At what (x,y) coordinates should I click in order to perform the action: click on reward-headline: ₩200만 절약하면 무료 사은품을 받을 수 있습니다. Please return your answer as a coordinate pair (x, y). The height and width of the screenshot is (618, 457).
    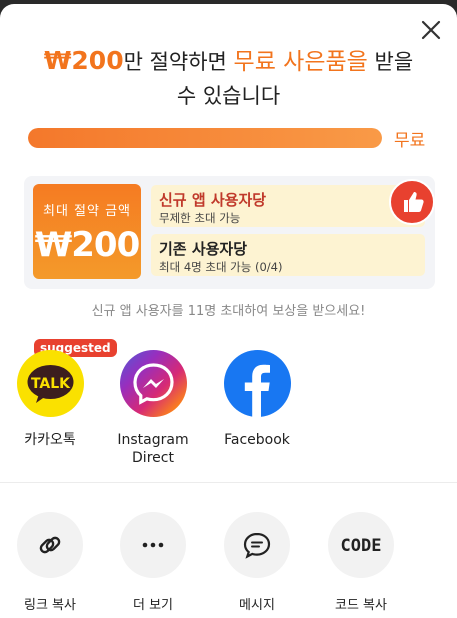
    Looking at the image, I should click on (228, 78).